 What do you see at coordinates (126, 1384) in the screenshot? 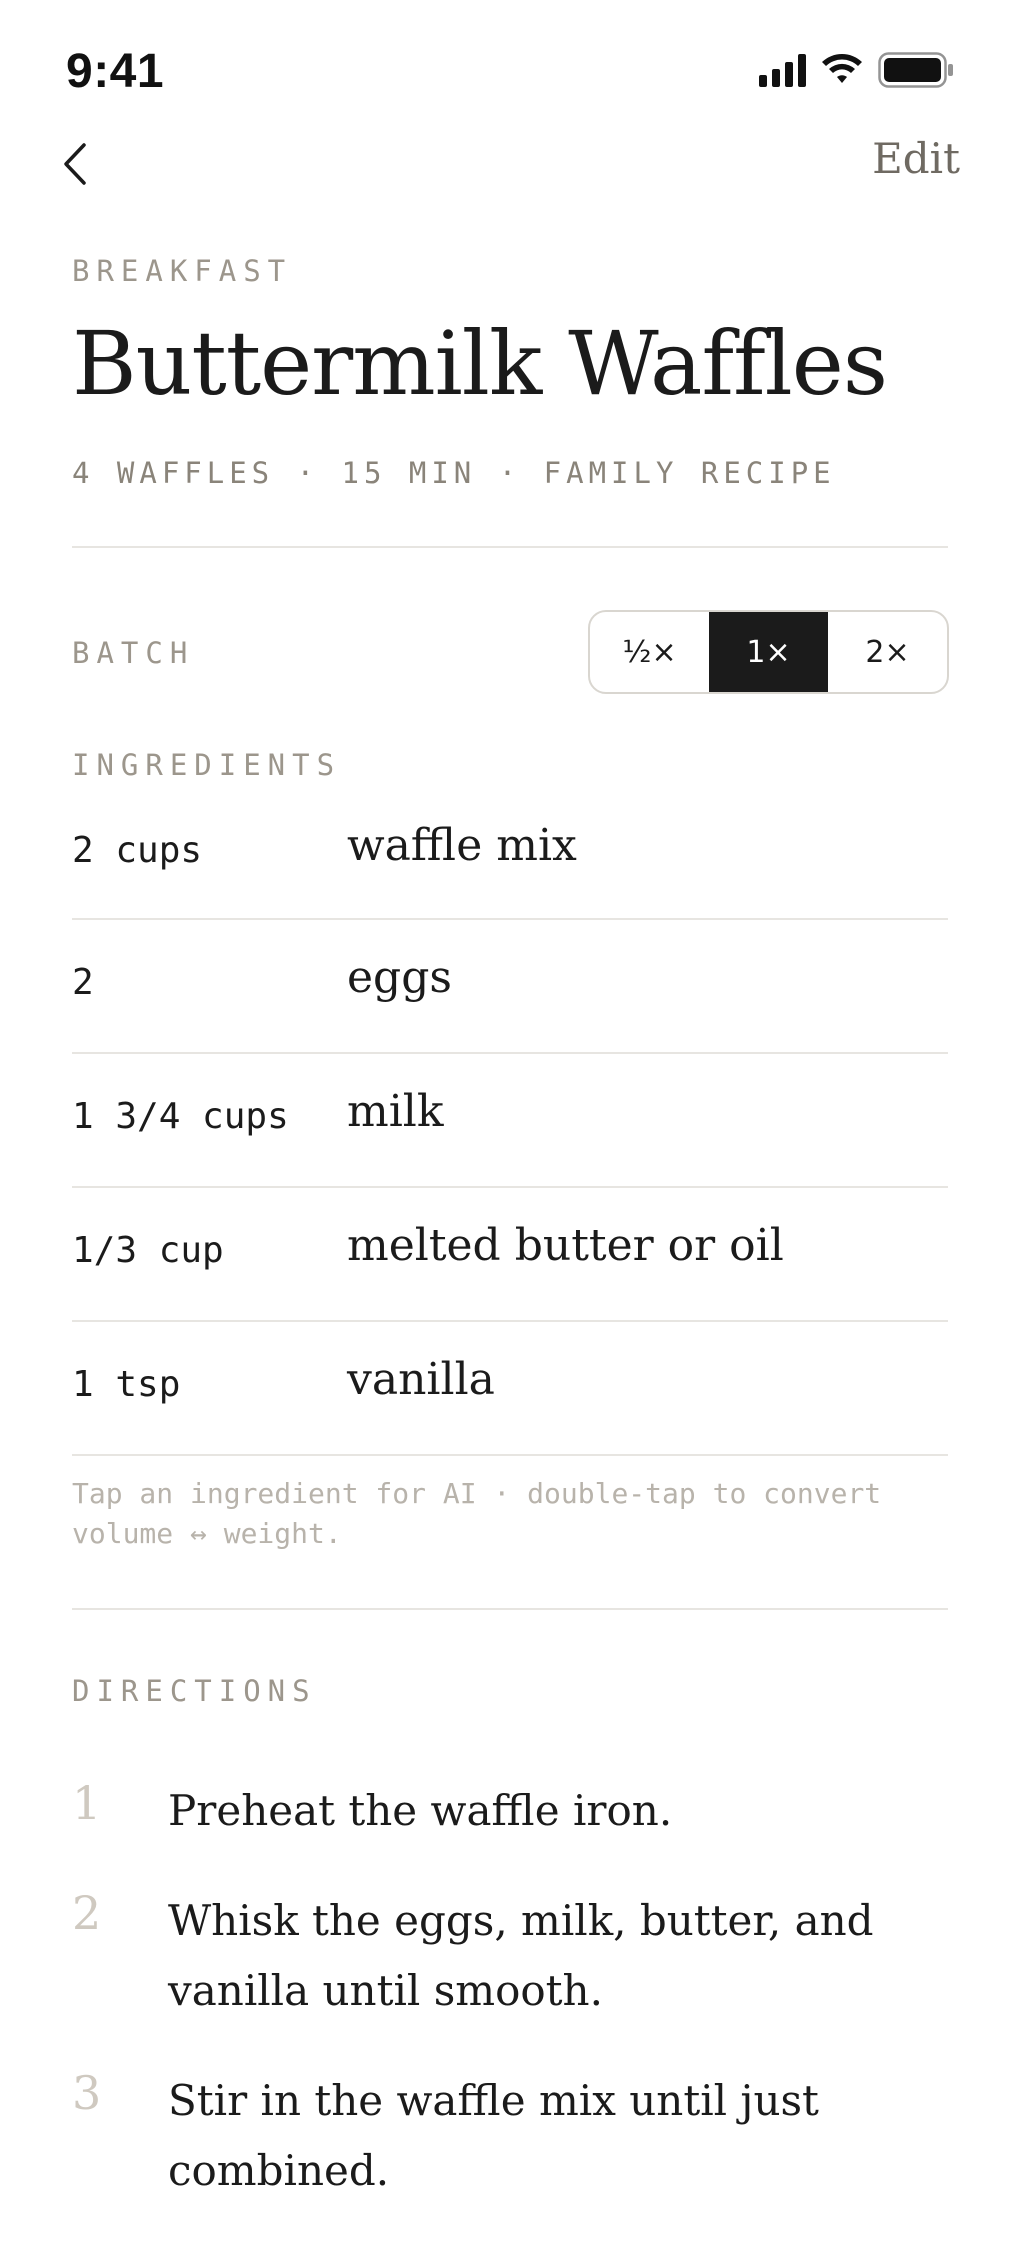
I see `ingredient-quantity: 1 tsp` at bounding box center [126, 1384].